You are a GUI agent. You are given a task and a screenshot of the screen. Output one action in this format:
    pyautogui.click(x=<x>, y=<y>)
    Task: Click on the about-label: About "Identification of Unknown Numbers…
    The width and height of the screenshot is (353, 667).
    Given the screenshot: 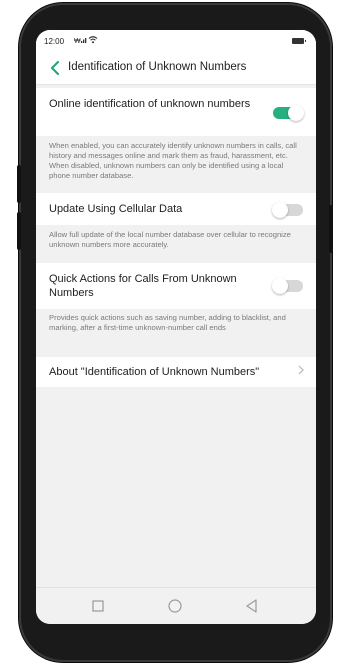 What is the action you would take?
    pyautogui.click(x=154, y=372)
    